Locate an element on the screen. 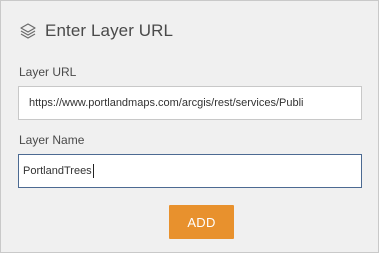 This screenshot has width=379, height=253. layer-name-label: Layer Name is located at coordinates (52, 140).